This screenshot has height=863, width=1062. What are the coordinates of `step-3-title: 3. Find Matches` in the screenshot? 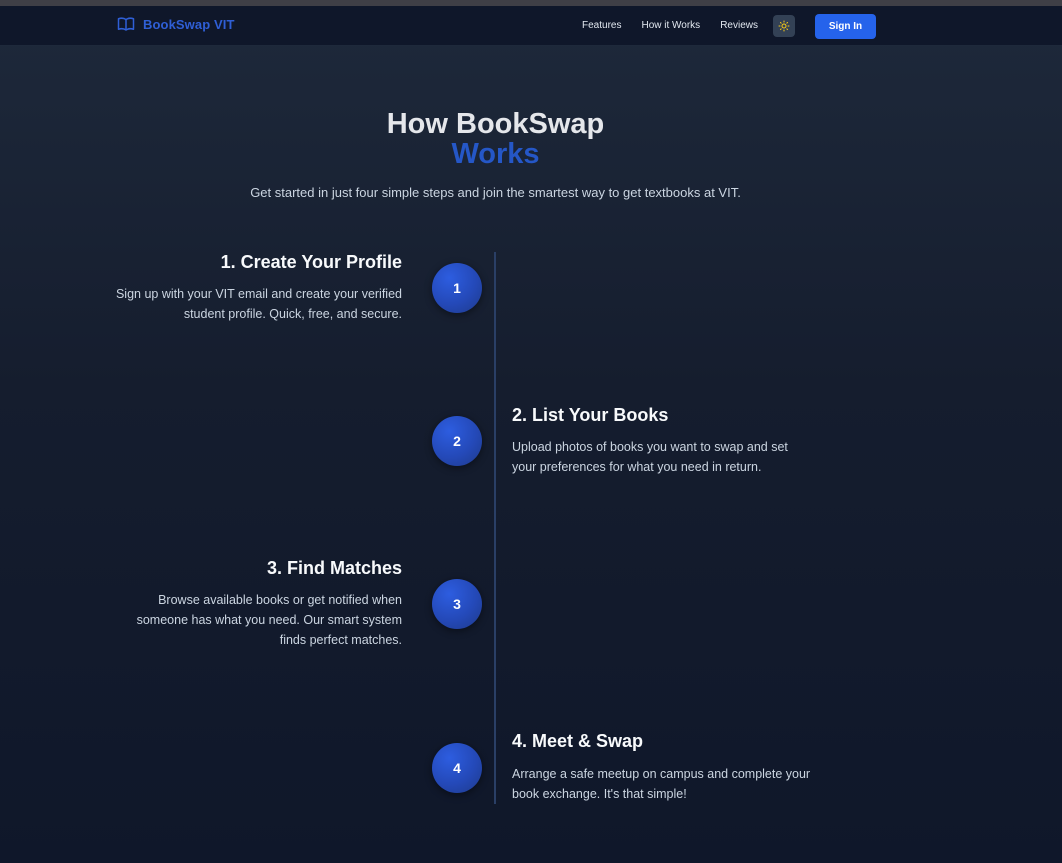 It's located at (334, 568).